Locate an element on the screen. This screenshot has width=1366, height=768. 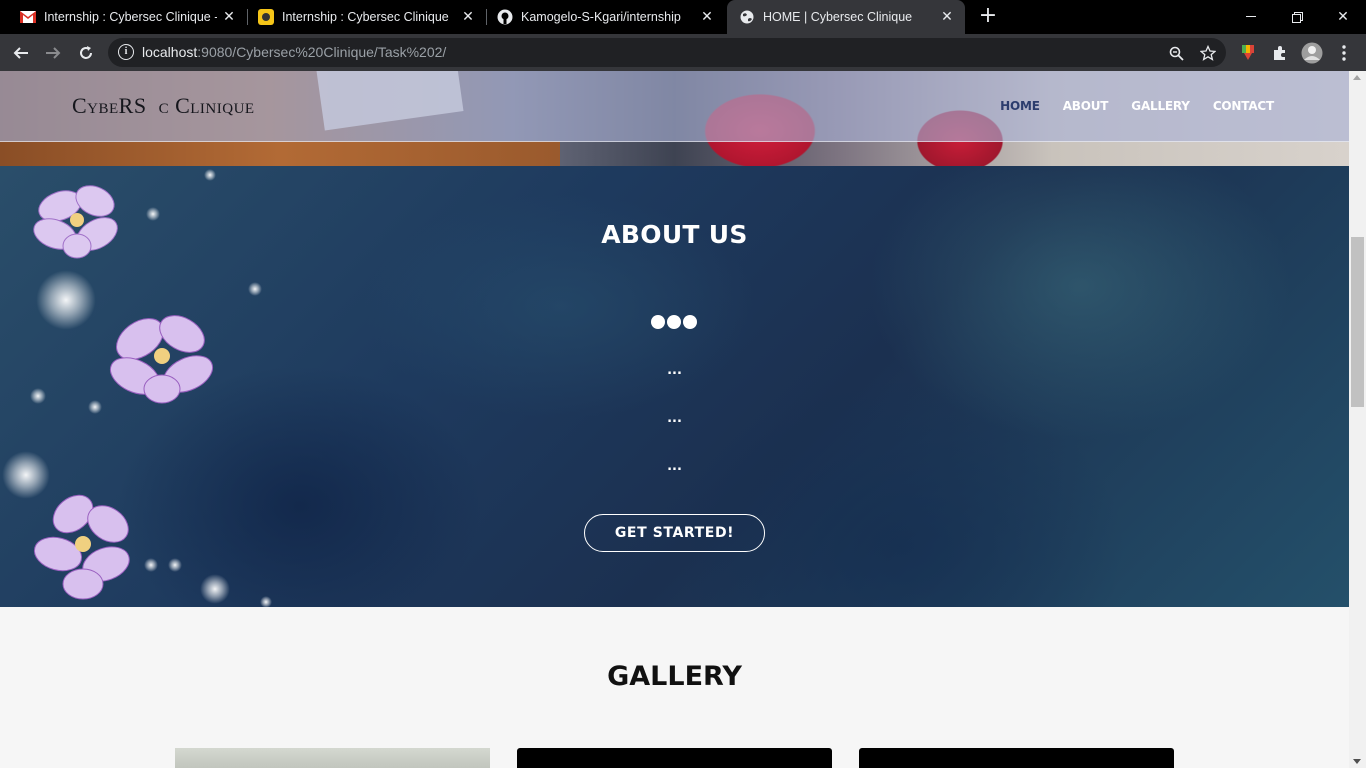
browser-tab-gmail: Internship : Cybersec Clinique - k ✕ is located at coordinates (123, 17).